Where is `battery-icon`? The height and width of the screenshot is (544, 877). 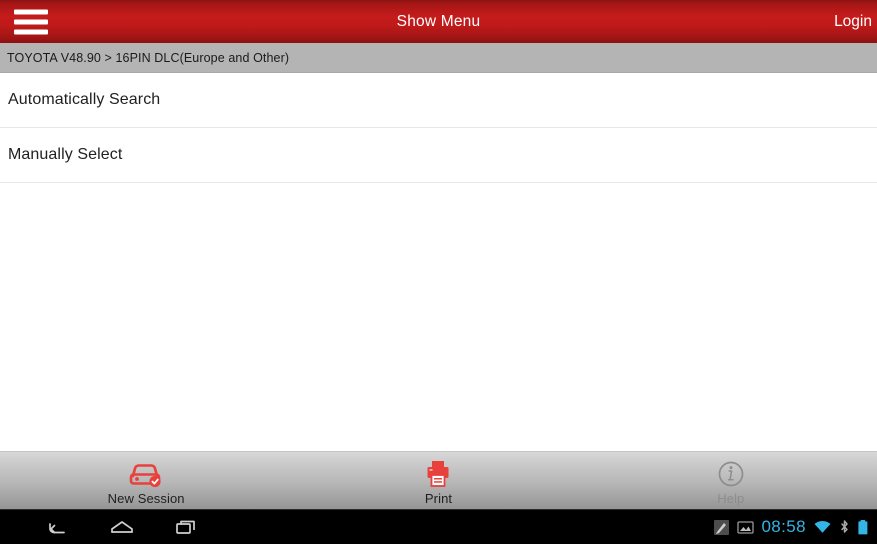
battery-icon is located at coordinates (863, 527).